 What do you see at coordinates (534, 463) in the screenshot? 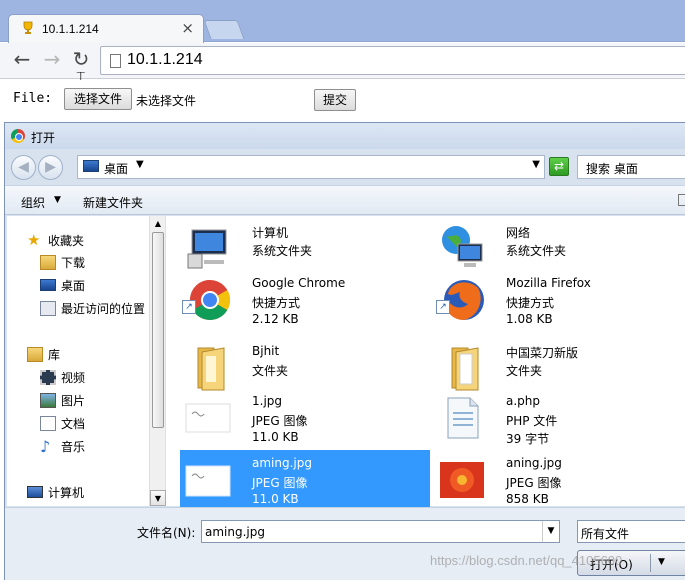
I see `file-name: aning.jpg` at bounding box center [534, 463].